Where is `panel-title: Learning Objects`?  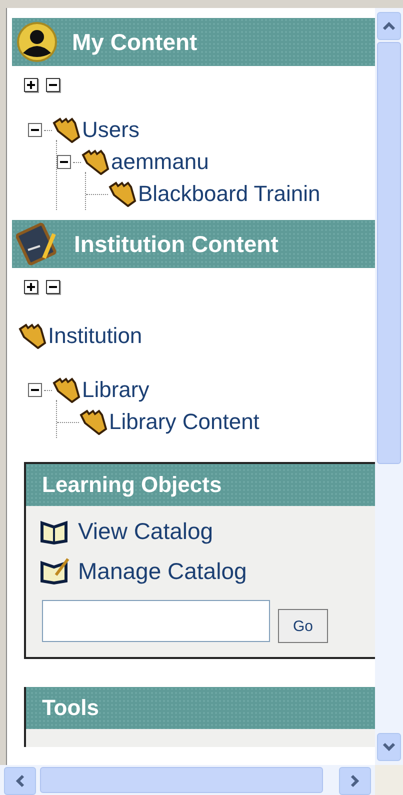 panel-title: Learning Objects is located at coordinates (132, 485).